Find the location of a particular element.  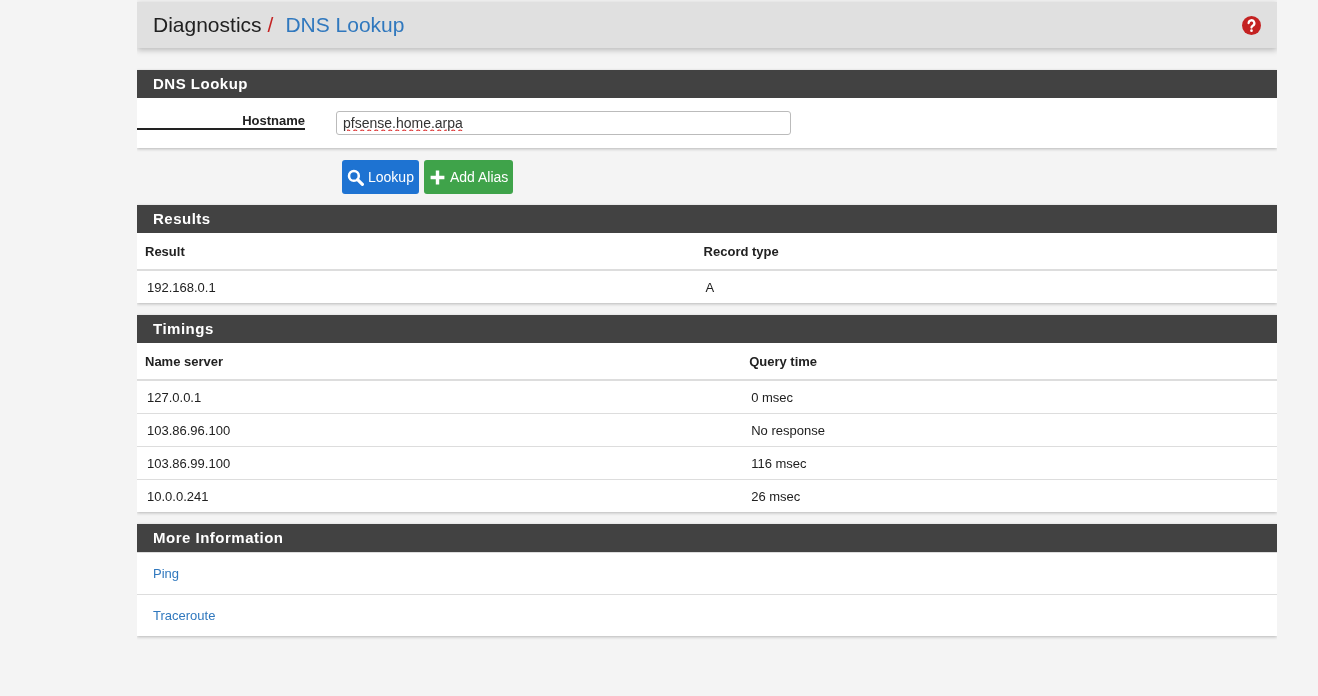

info-link: Ping is located at coordinates (166, 573).